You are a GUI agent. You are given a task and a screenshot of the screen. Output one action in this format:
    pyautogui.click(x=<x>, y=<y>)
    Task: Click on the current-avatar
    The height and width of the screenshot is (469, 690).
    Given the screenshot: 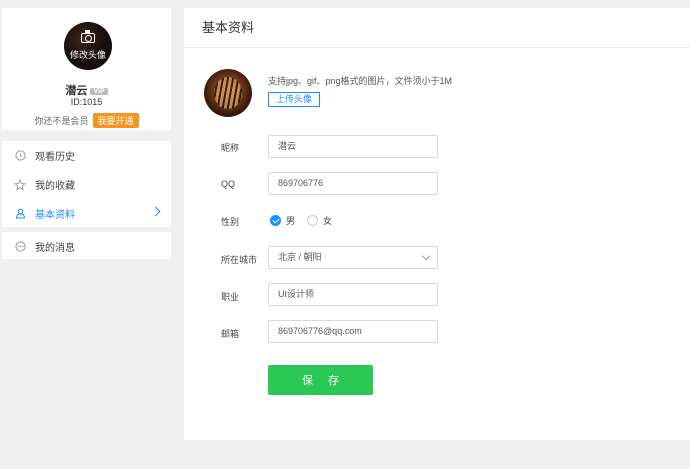 What is the action you would take?
    pyautogui.click(x=228, y=93)
    